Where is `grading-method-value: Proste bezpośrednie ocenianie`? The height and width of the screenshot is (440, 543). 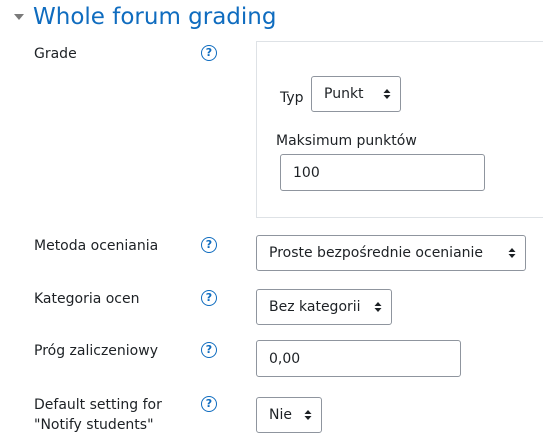 grading-method-value: Proste bezpośrednie ocenianie is located at coordinates (376, 253).